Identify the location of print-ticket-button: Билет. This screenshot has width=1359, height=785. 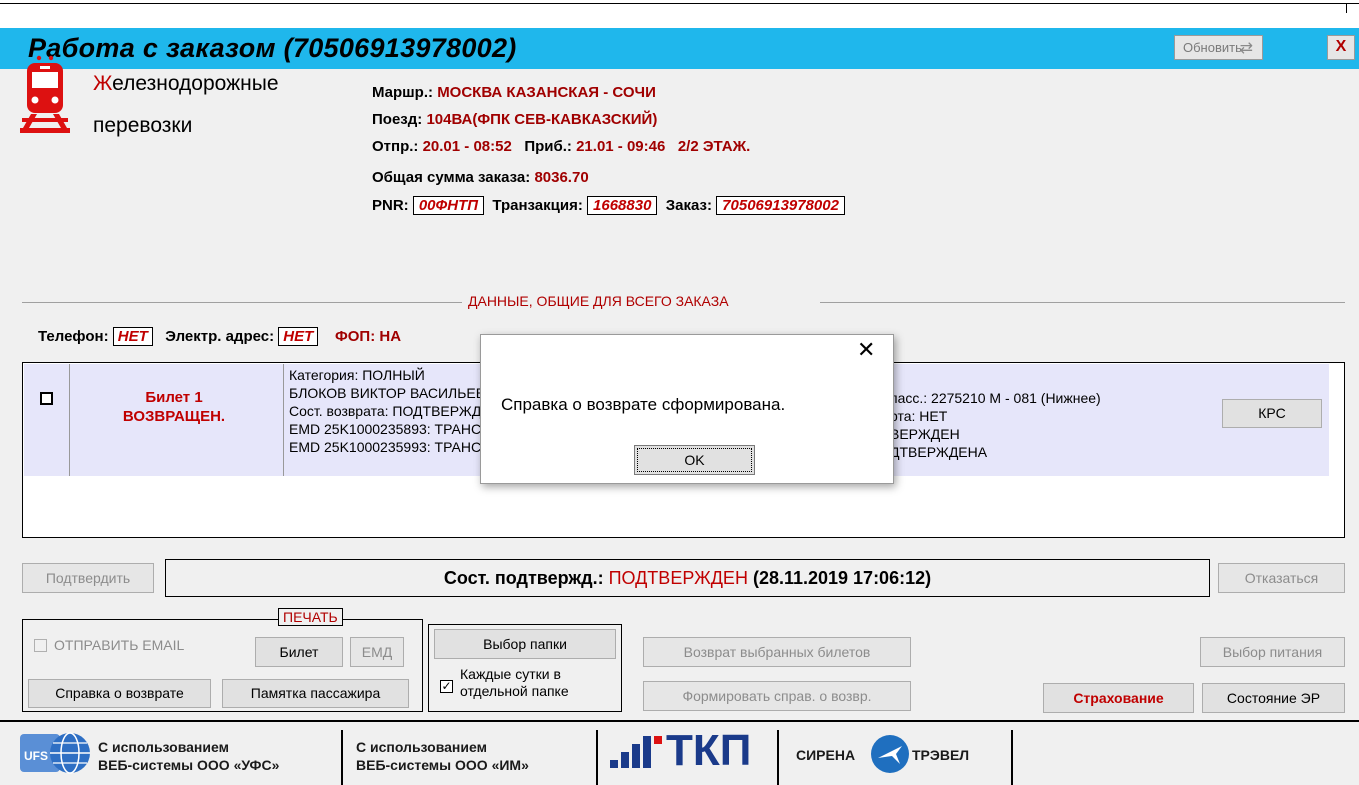
(299, 652).